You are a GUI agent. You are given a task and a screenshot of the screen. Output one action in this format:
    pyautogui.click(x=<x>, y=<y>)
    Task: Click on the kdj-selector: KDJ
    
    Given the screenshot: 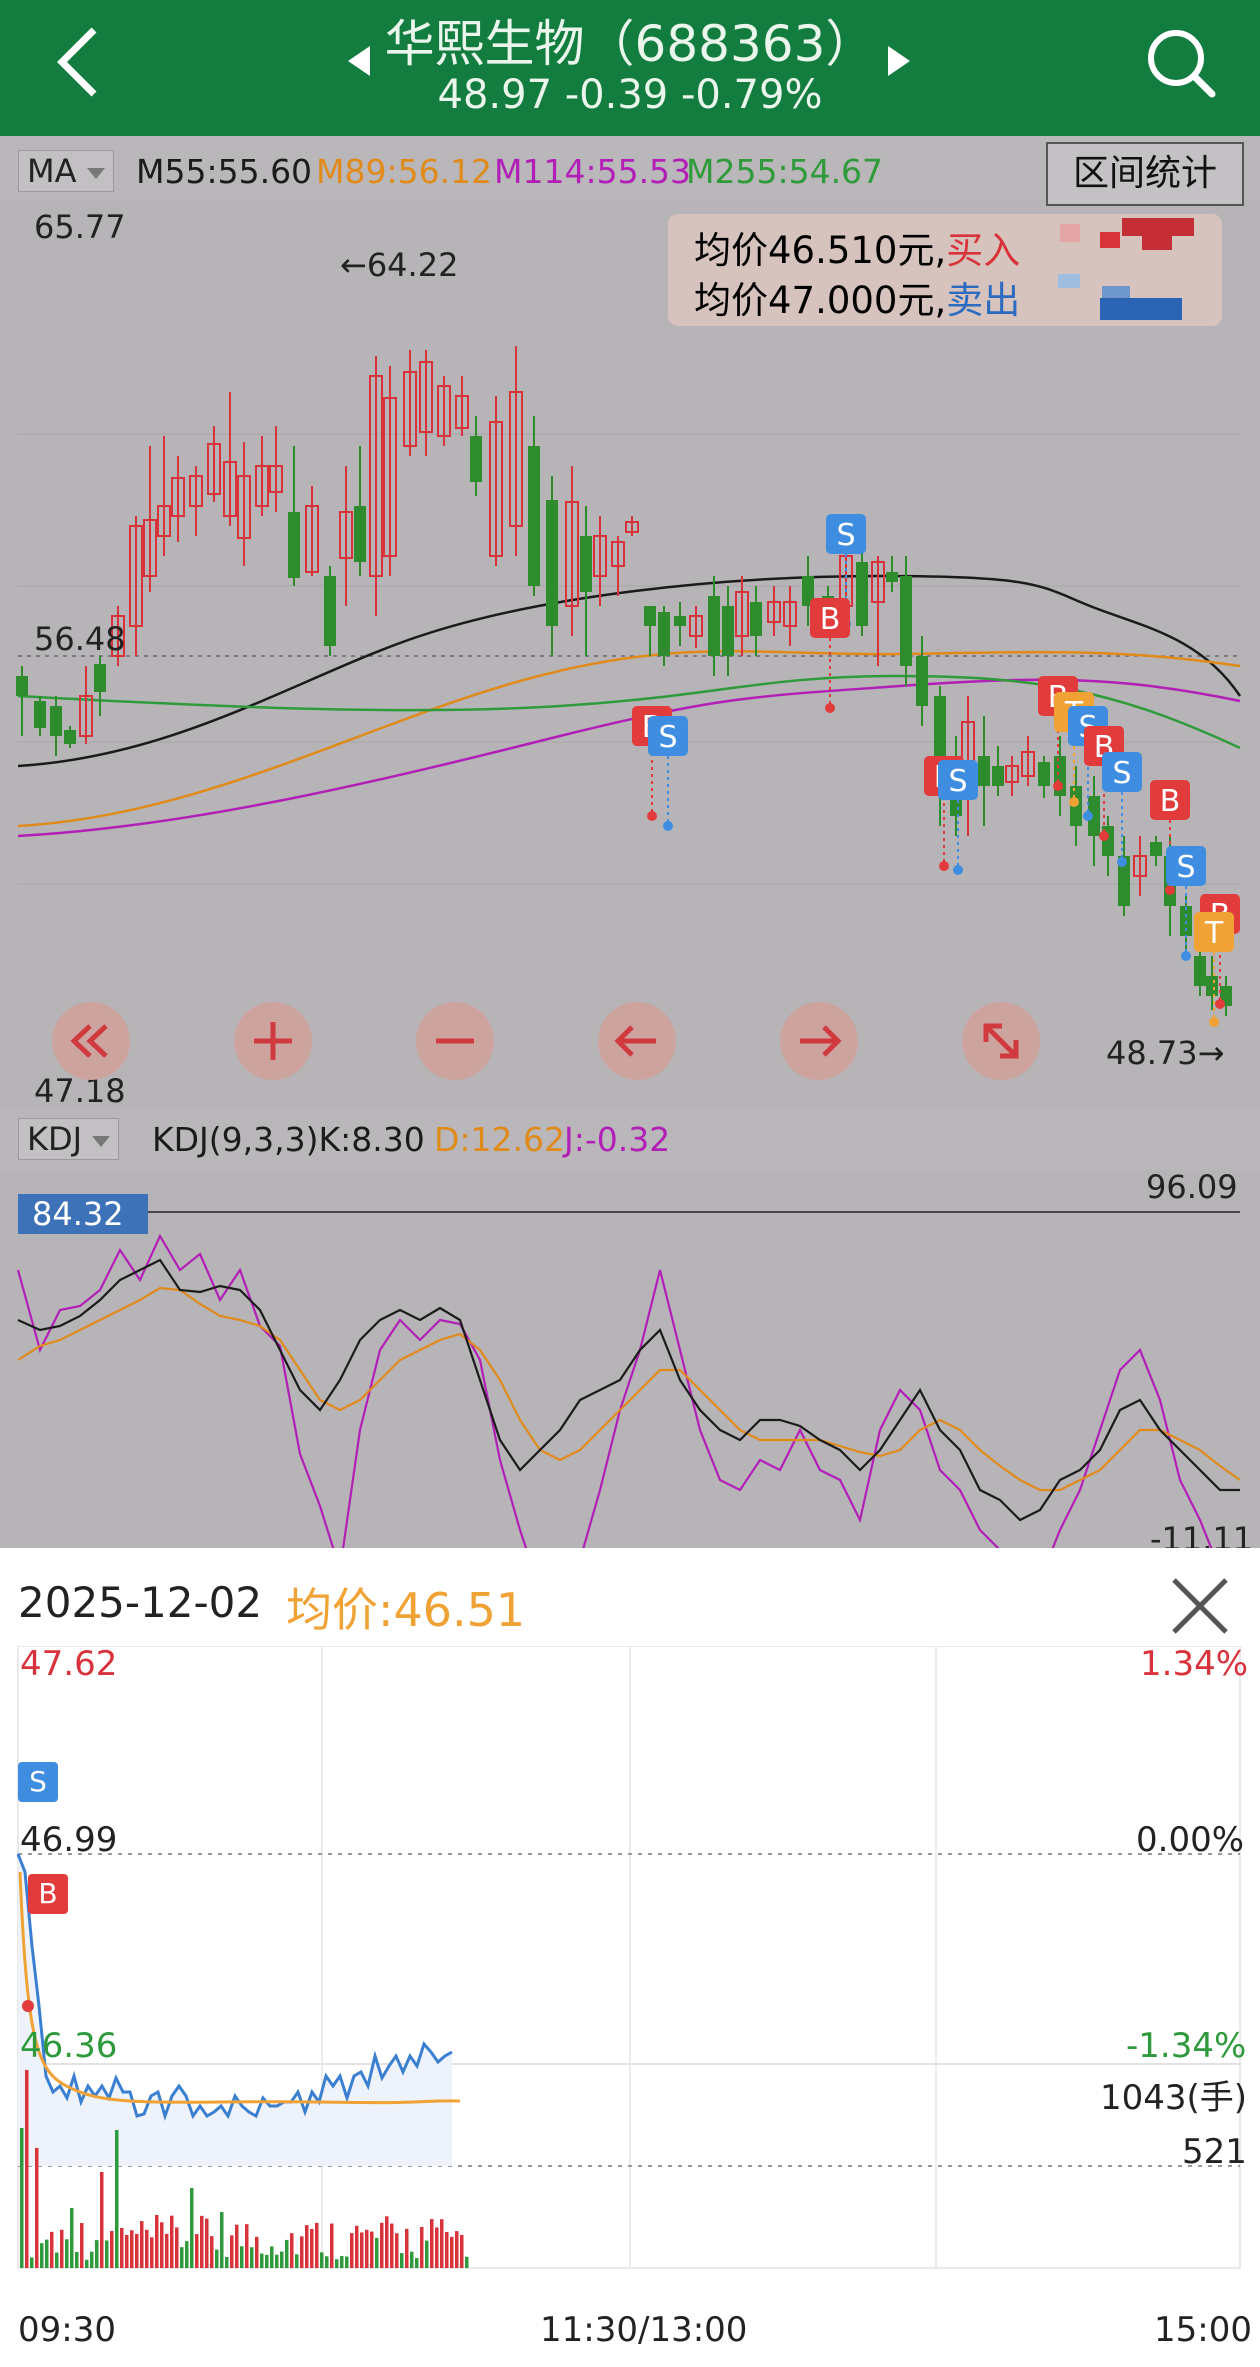 What is the action you would take?
    pyautogui.click(x=69, y=1139)
    